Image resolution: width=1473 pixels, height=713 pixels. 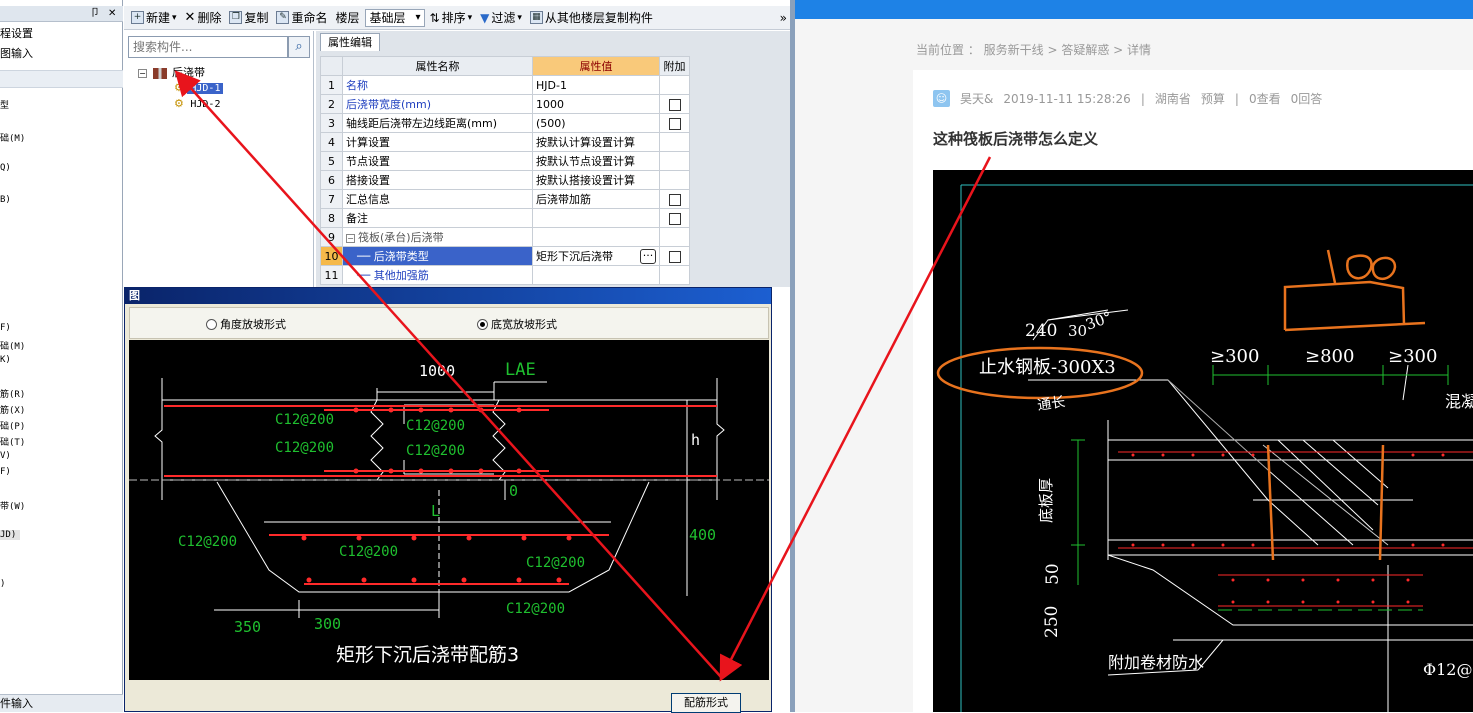 I want to click on table-row-selected: 10 ── 后浇带类型 矩形下沉后浇带 ···, so click(x=505, y=256).